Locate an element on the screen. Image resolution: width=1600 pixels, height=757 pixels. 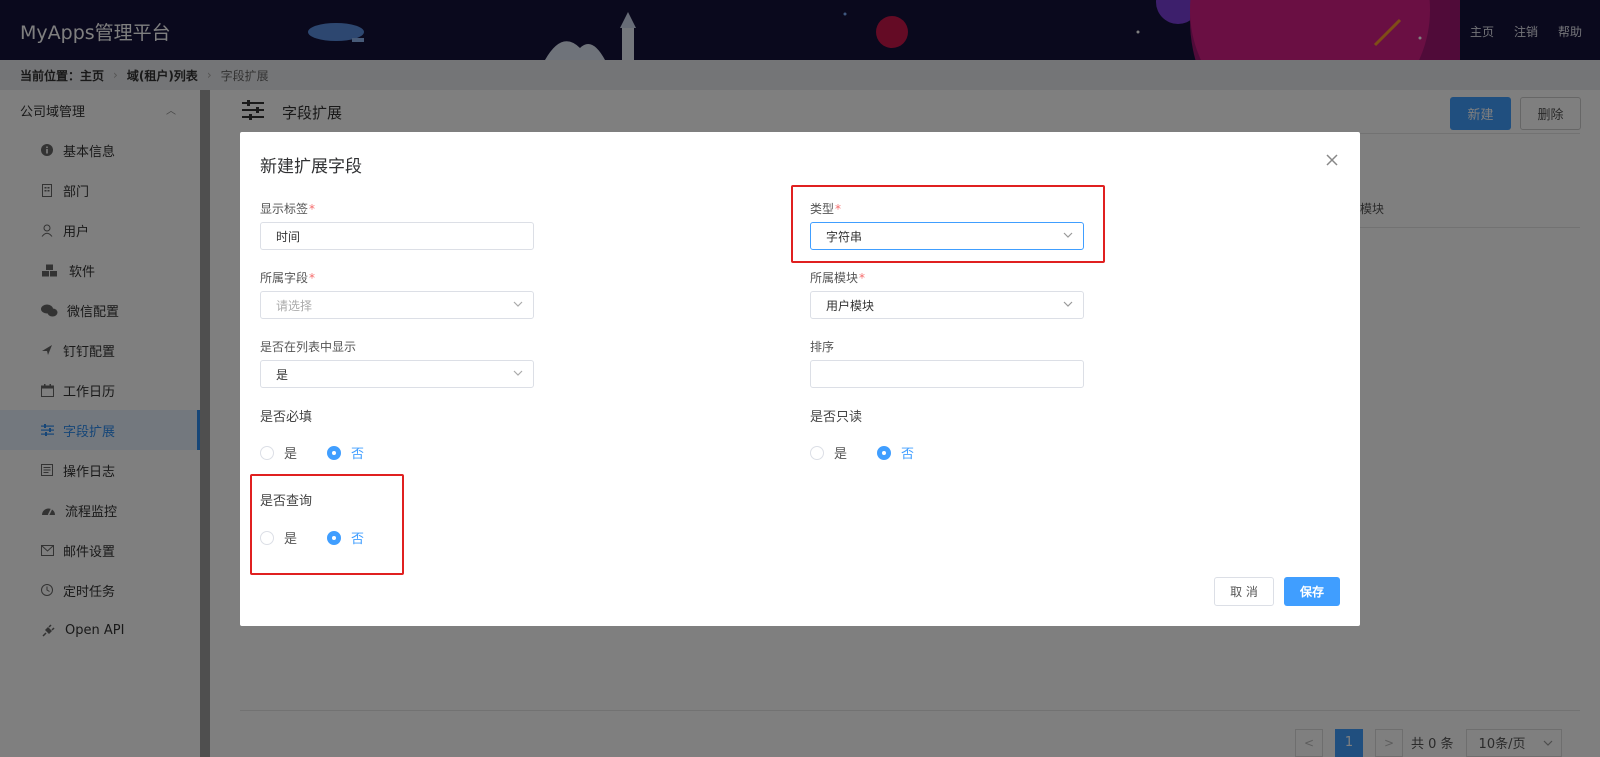
show-in-list-label: 是否在列表中显示 is located at coordinates (308, 347).